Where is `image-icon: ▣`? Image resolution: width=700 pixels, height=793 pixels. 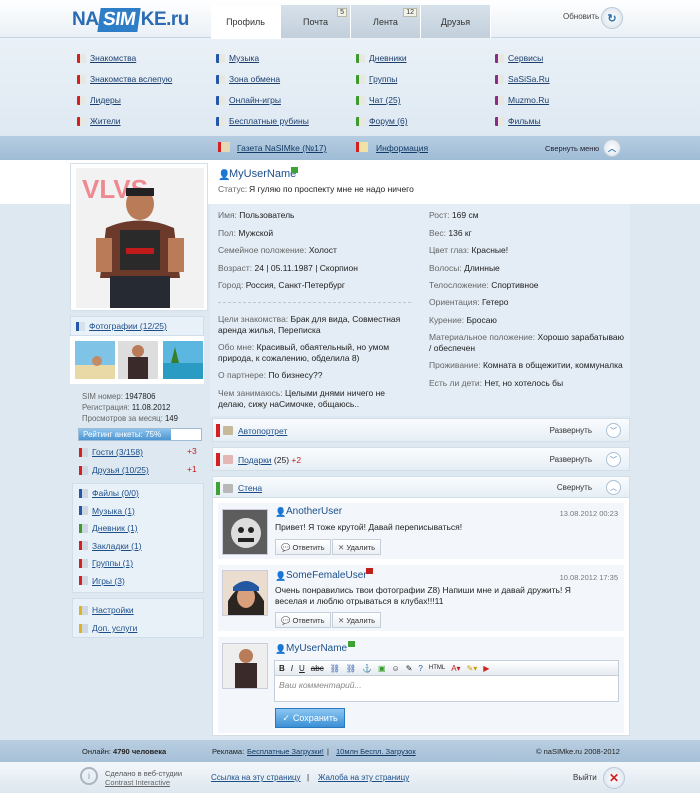
image-icon: ▣ is located at coordinates (382, 668).